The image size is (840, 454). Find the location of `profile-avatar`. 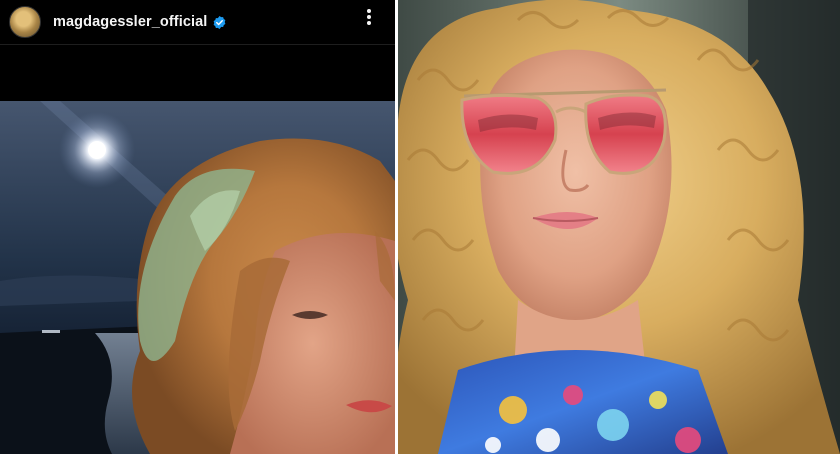

profile-avatar is located at coordinates (25, 22).